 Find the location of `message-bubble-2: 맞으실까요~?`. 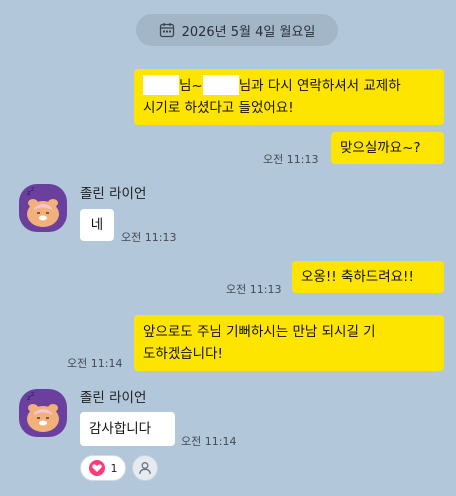

message-bubble-2: 맞으실까요~? is located at coordinates (387, 148).